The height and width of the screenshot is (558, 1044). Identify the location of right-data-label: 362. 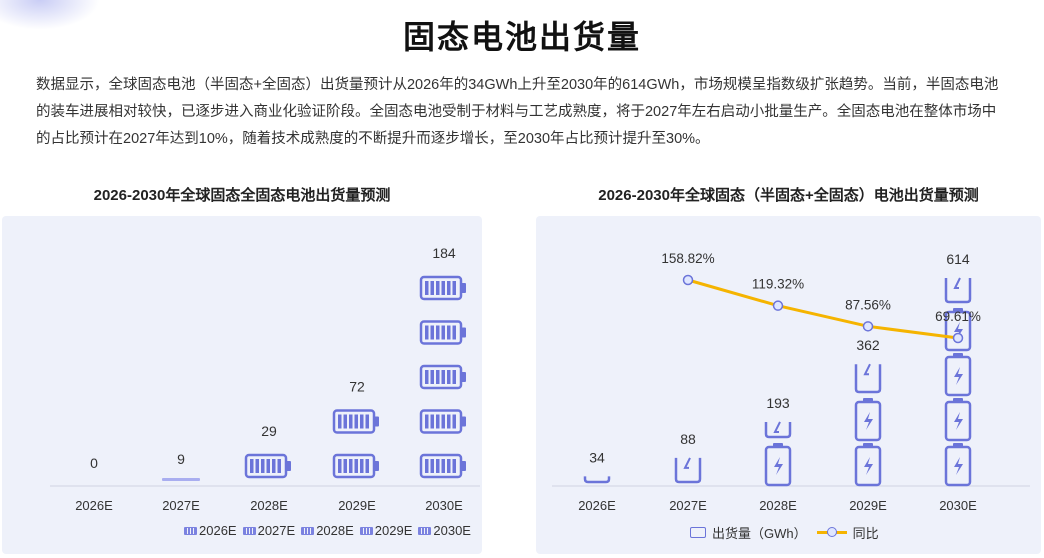
(868, 345).